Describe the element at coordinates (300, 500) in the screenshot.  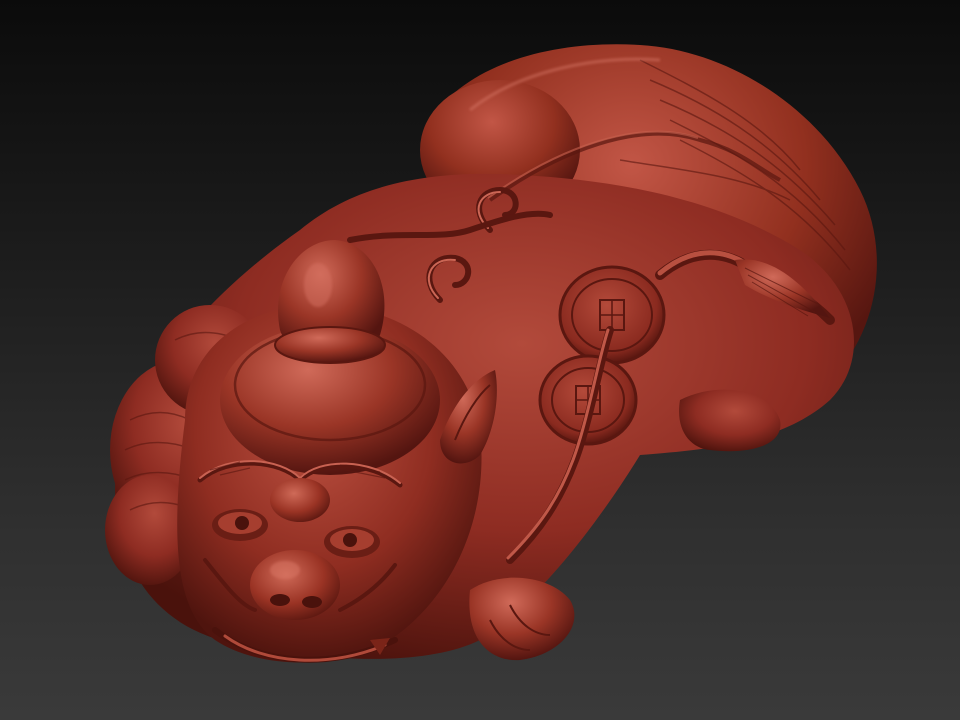
I see `muzzle-ridge` at that location.